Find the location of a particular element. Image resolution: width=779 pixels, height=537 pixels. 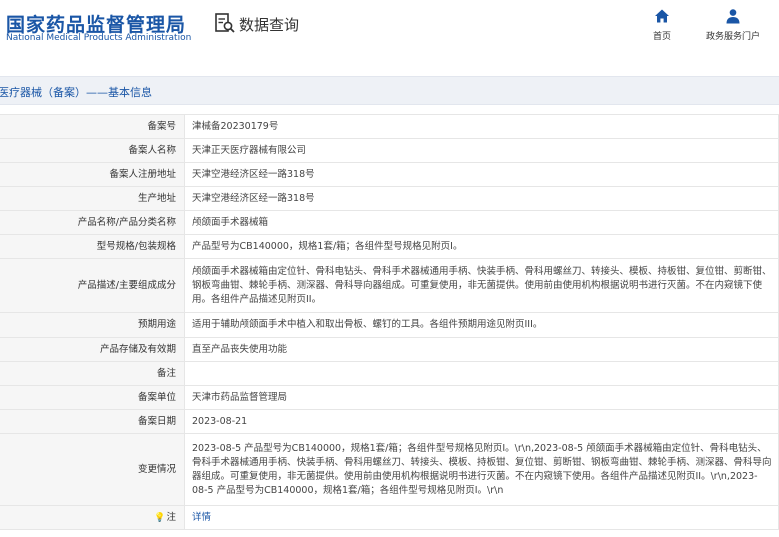

field-label: 变更情况 is located at coordinates (92, 469).